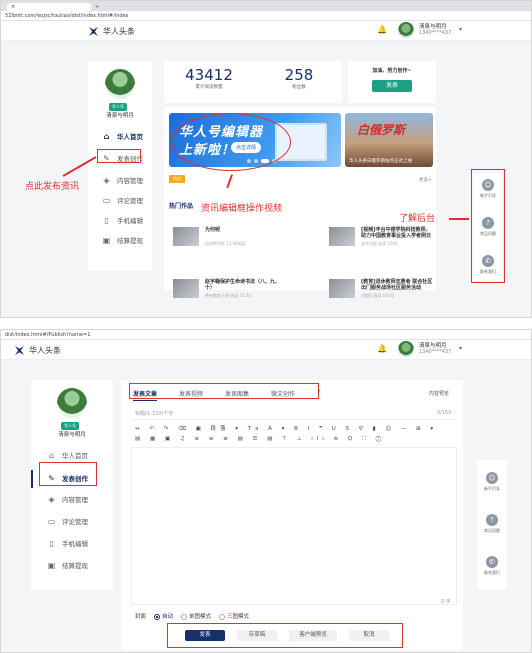 This screenshot has height=653, width=532. What do you see at coordinates (299, 75) in the screenshot?
I see `stat-value: 258` at bounding box center [299, 75].